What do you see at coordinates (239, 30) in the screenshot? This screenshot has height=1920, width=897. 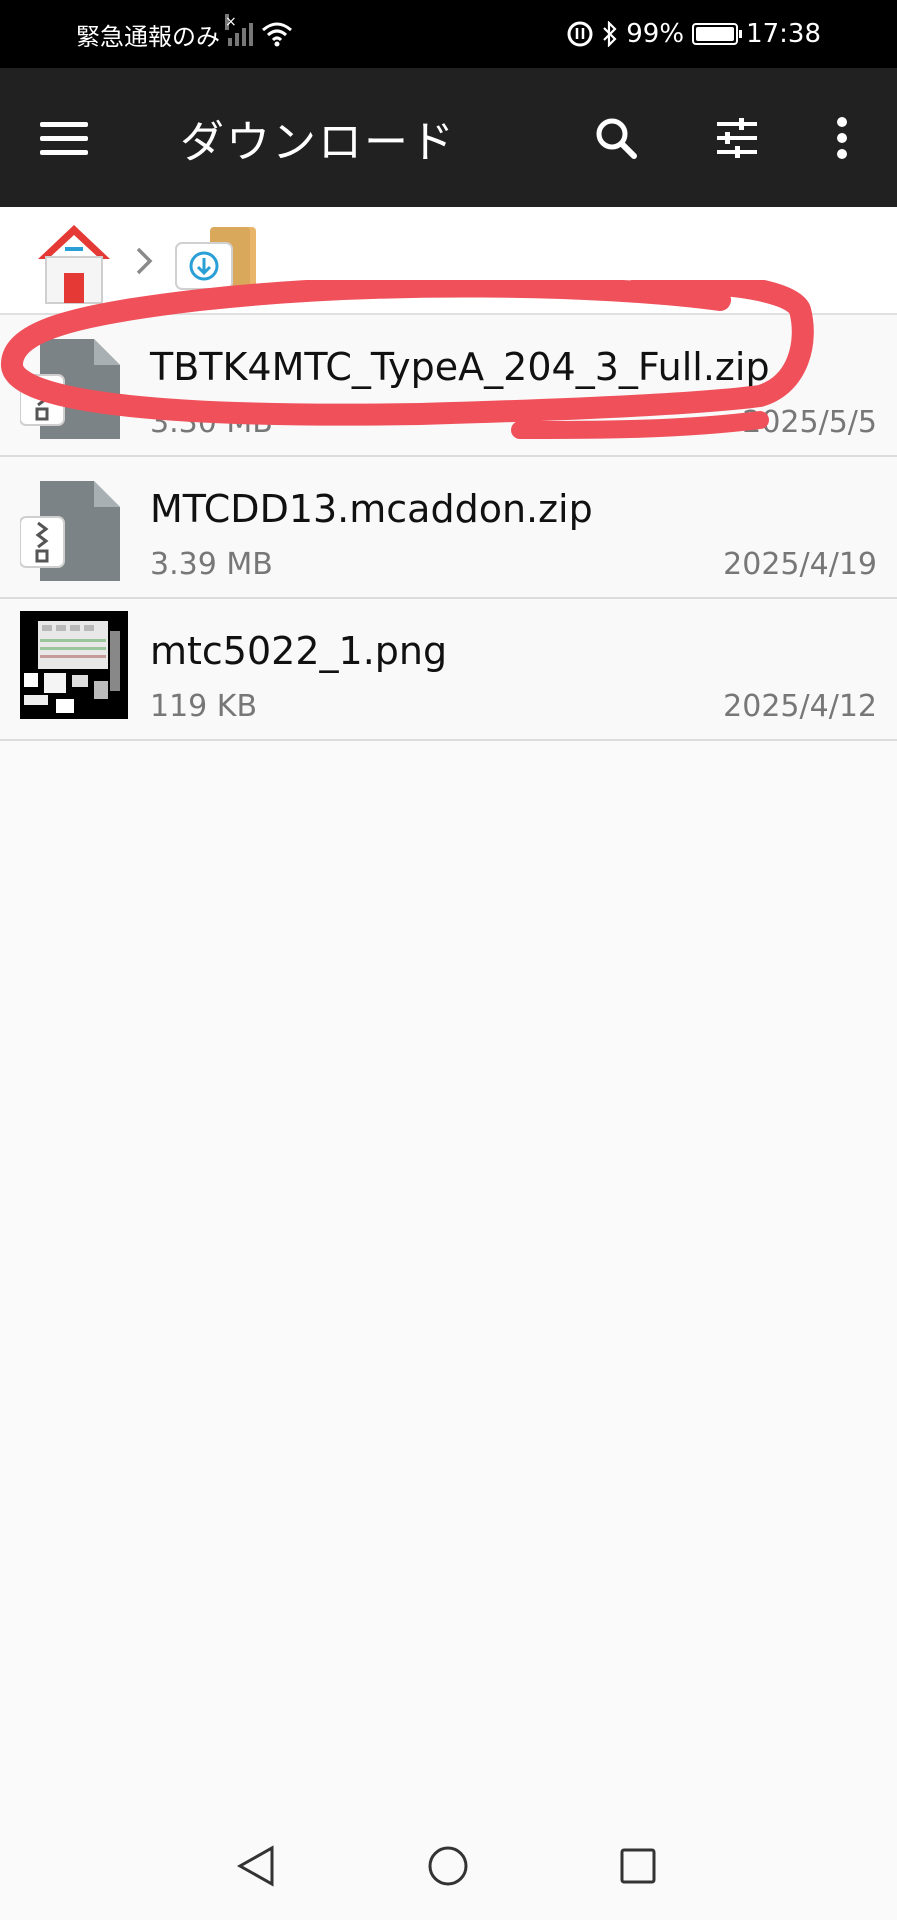 I see `signal-icon: ×` at bounding box center [239, 30].